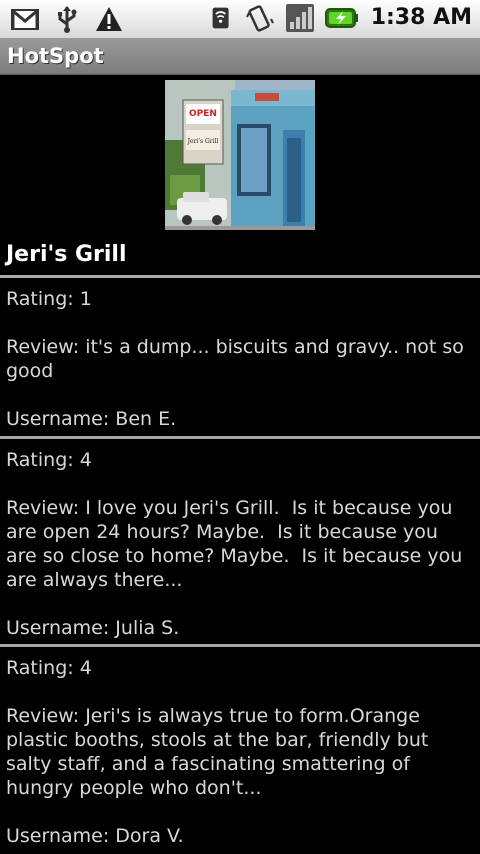  Describe the element at coordinates (240, 57) in the screenshot. I see `app-title-bar: HotSpot` at that location.